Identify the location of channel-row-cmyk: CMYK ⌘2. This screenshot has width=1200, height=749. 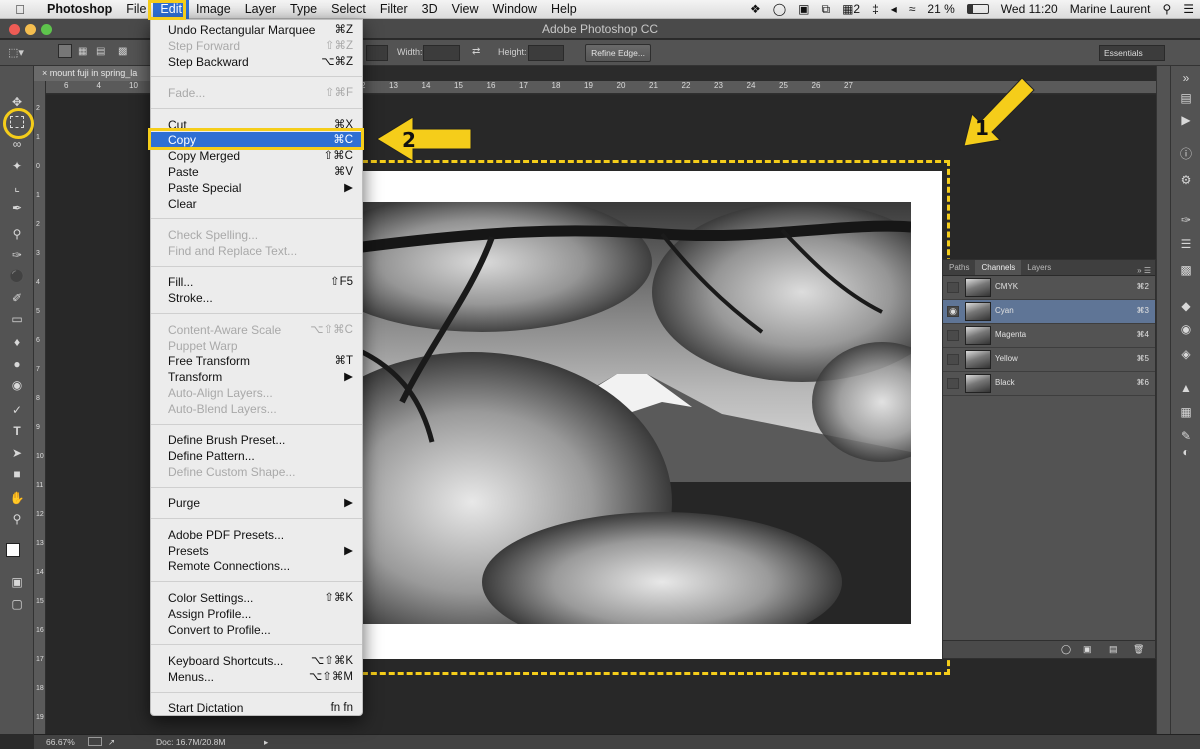
(1049, 288).